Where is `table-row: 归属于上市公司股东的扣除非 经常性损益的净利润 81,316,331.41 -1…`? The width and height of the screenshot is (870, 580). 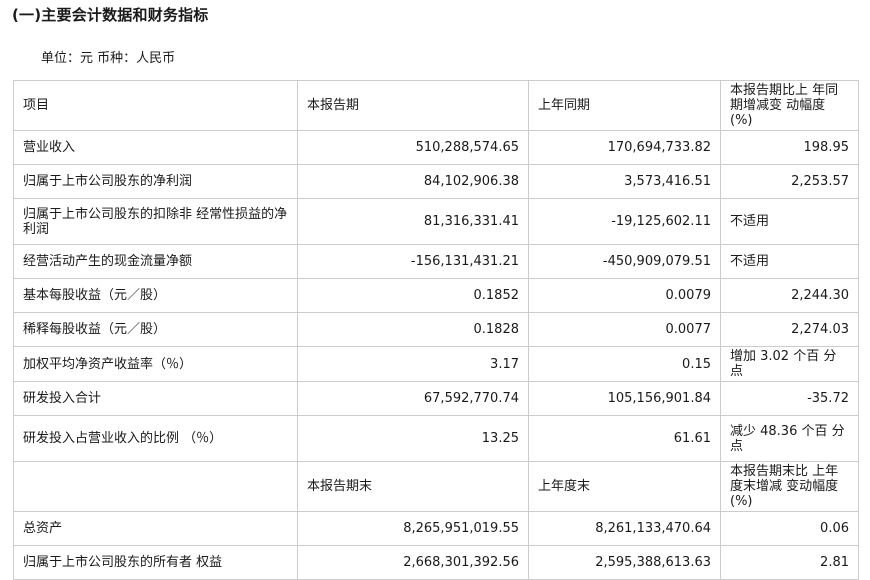
table-row: 归属于上市公司股东的扣除非 经常性损益的净利润 81,316,331.41 -1… is located at coordinates (436, 221).